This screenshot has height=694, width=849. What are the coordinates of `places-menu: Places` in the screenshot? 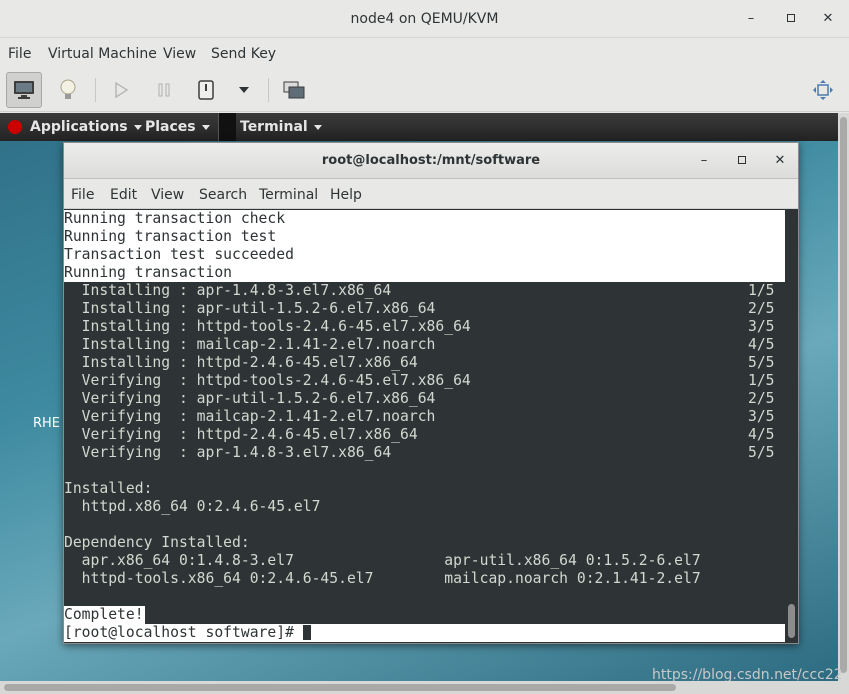 It's located at (177, 127).